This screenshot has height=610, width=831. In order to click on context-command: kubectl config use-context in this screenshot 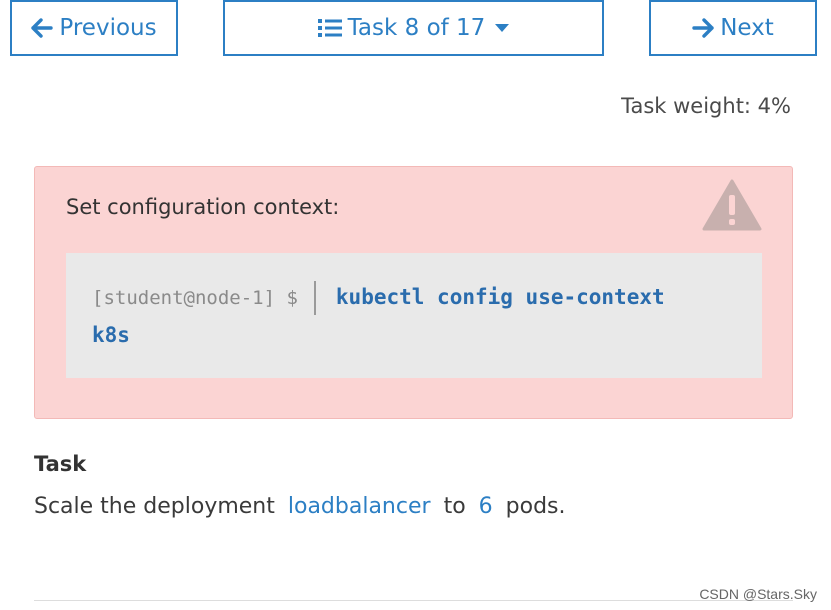, I will do `click(500, 297)`.